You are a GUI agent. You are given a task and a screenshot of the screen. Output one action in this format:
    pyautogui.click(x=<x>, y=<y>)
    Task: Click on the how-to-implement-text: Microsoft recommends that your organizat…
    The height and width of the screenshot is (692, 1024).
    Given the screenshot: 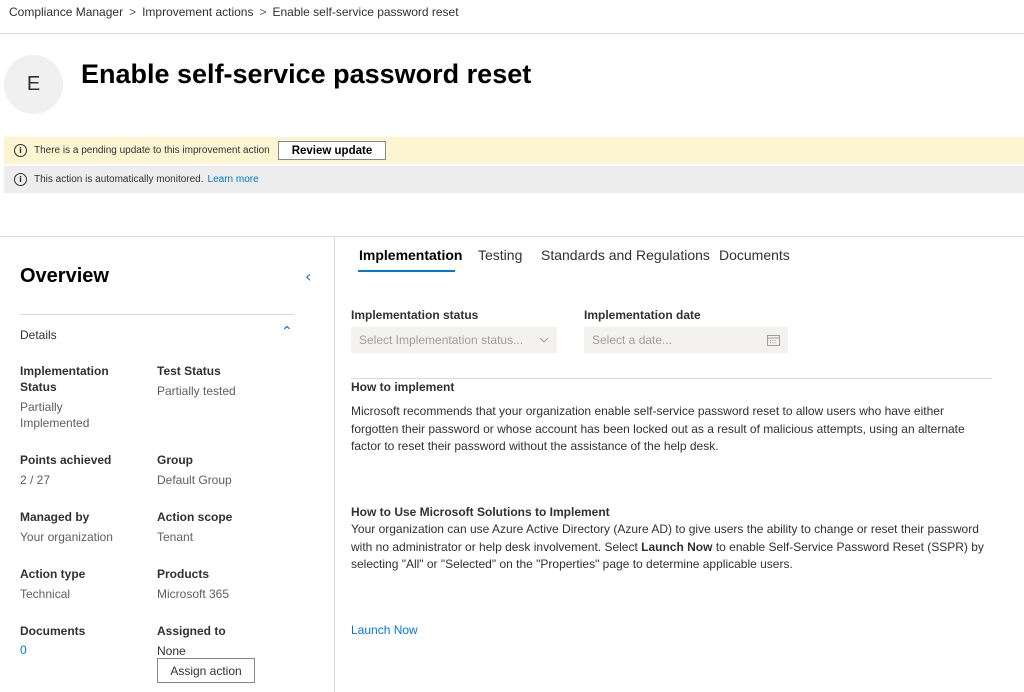 What is the action you would take?
    pyautogui.click(x=658, y=428)
    